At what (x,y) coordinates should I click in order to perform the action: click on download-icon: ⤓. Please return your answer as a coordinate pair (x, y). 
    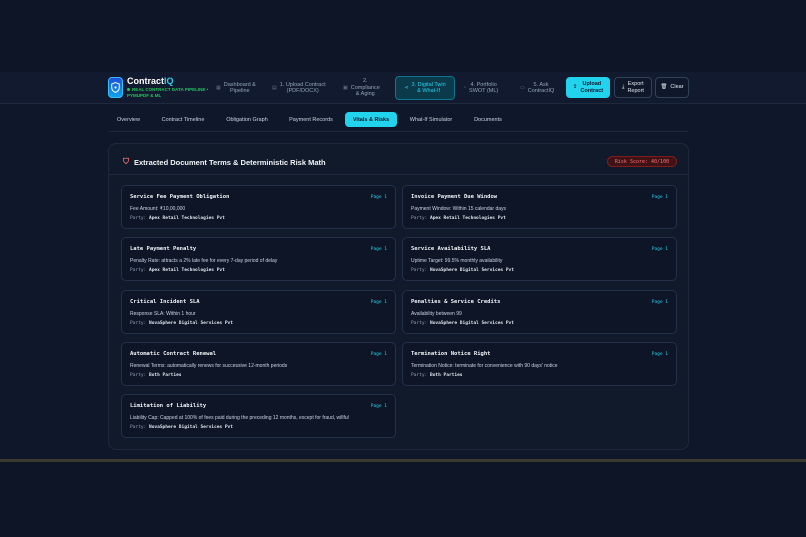
    Looking at the image, I should click on (623, 87).